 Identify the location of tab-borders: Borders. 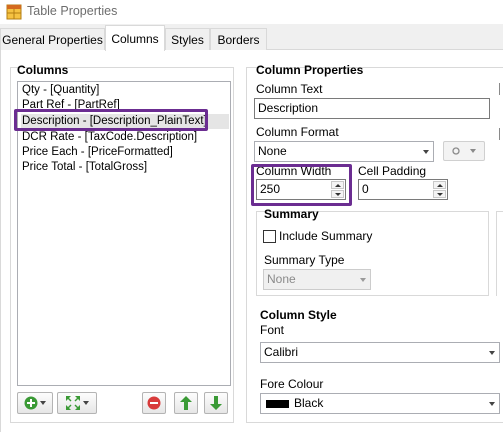
(238, 39).